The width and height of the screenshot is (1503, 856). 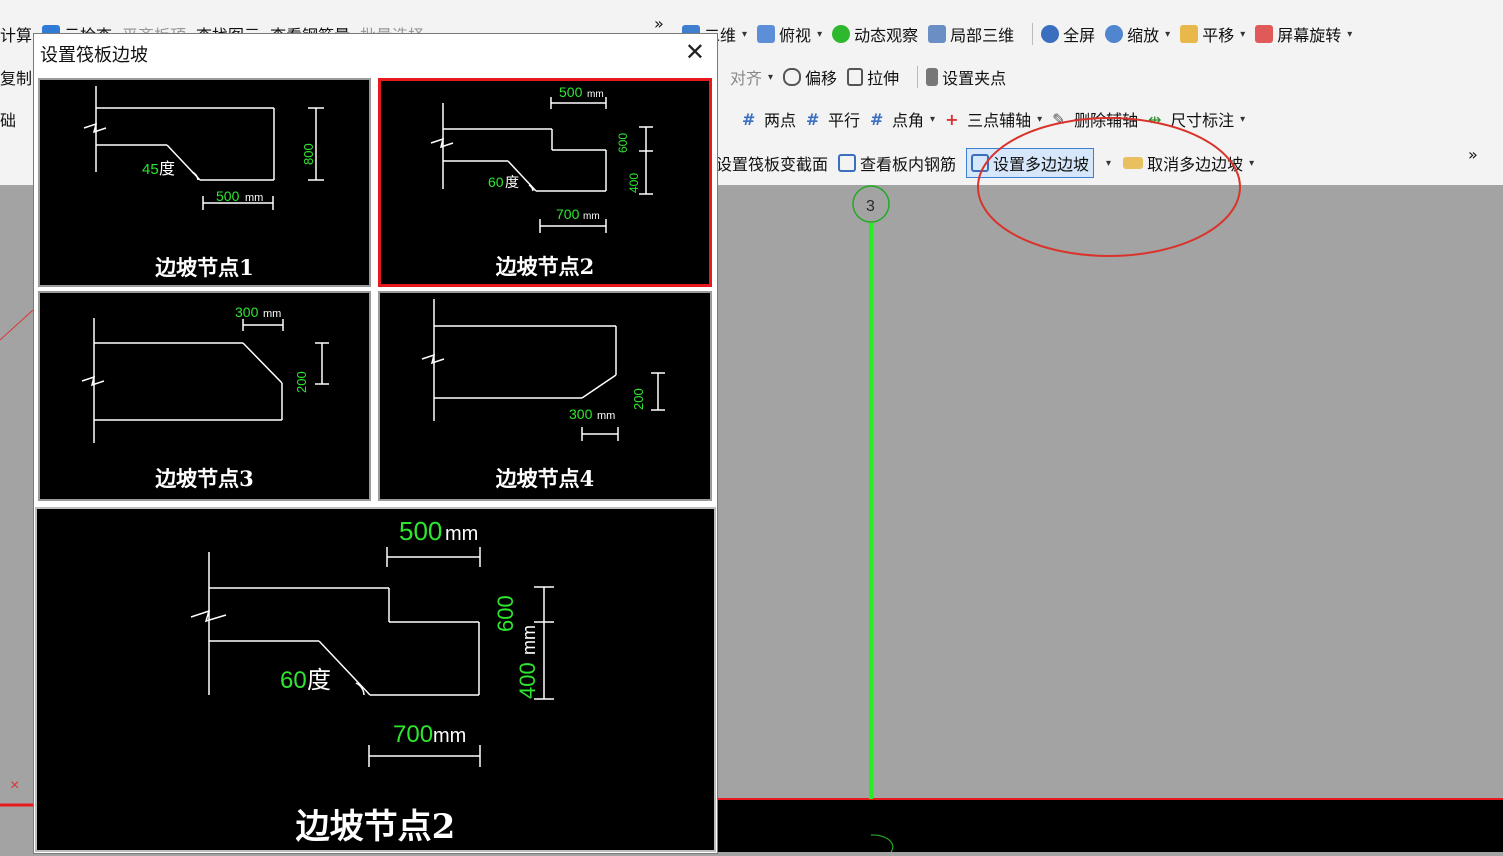 I want to click on modify-toolbar: 对齐 ▾ 偏移 拉伸 设置夹点, so click(x=873, y=77).